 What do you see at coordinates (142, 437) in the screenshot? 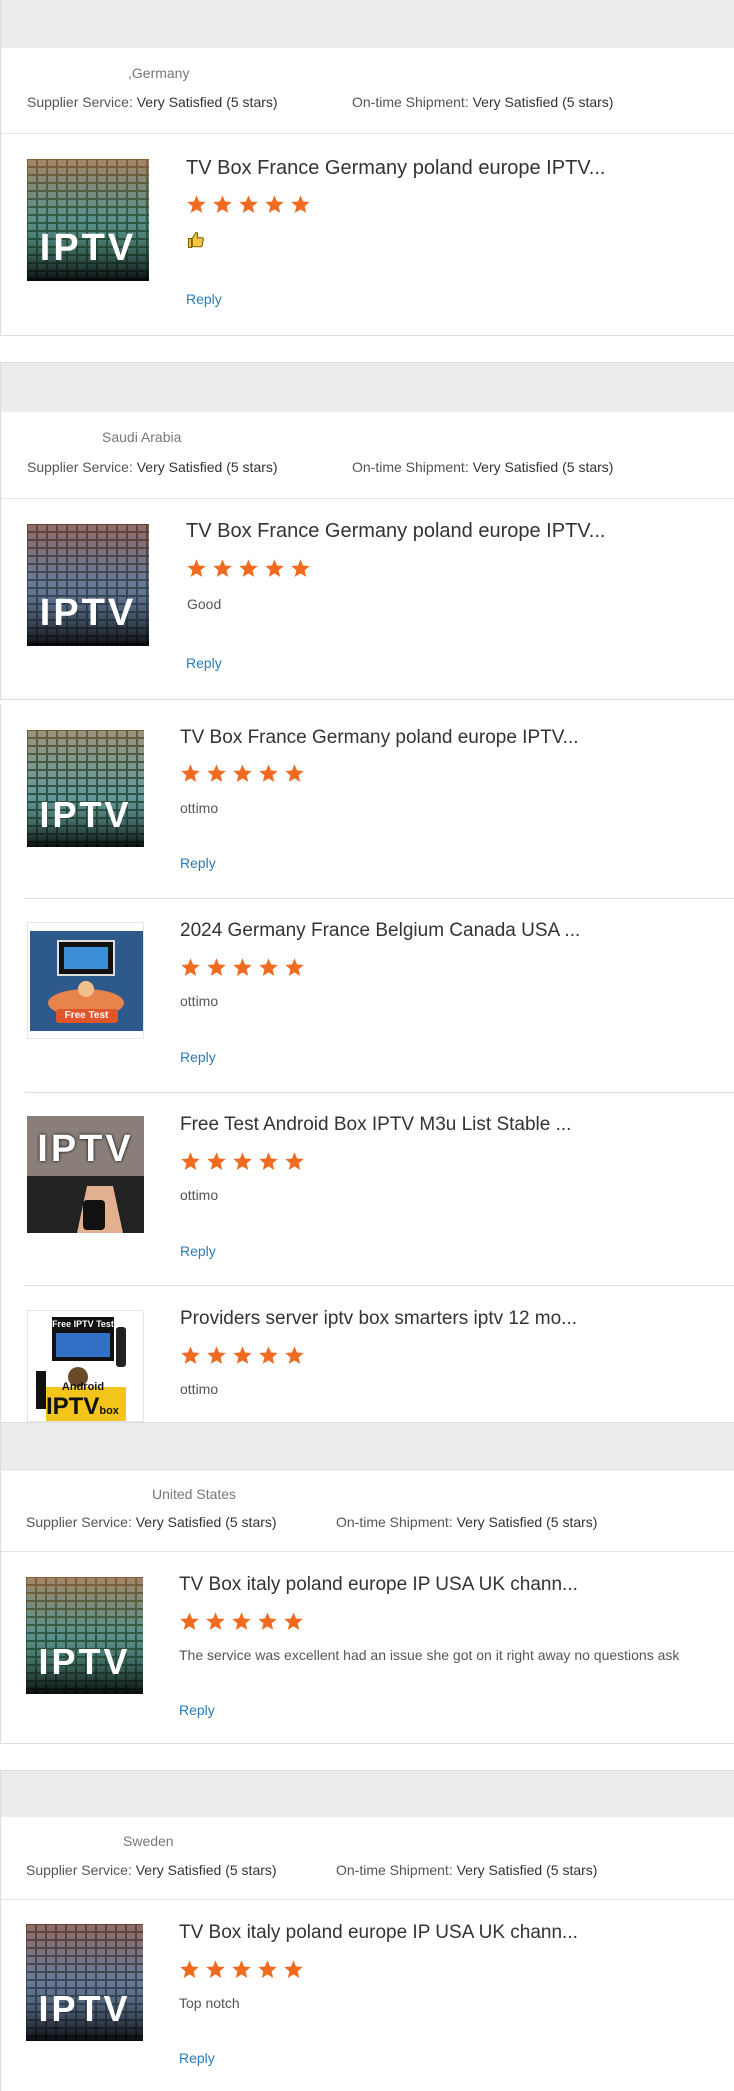
I see `reviewer-country: Saudi Arabia` at bounding box center [142, 437].